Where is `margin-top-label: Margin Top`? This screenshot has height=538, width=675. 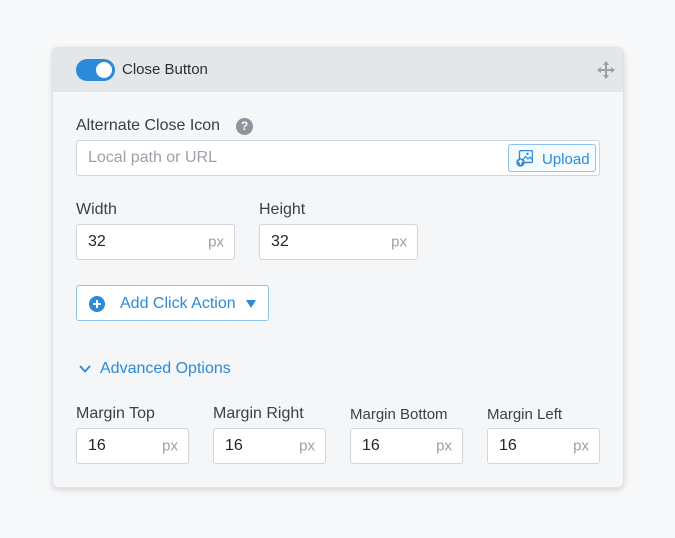
margin-top-label: Margin Top is located at coordinates (115, 413).